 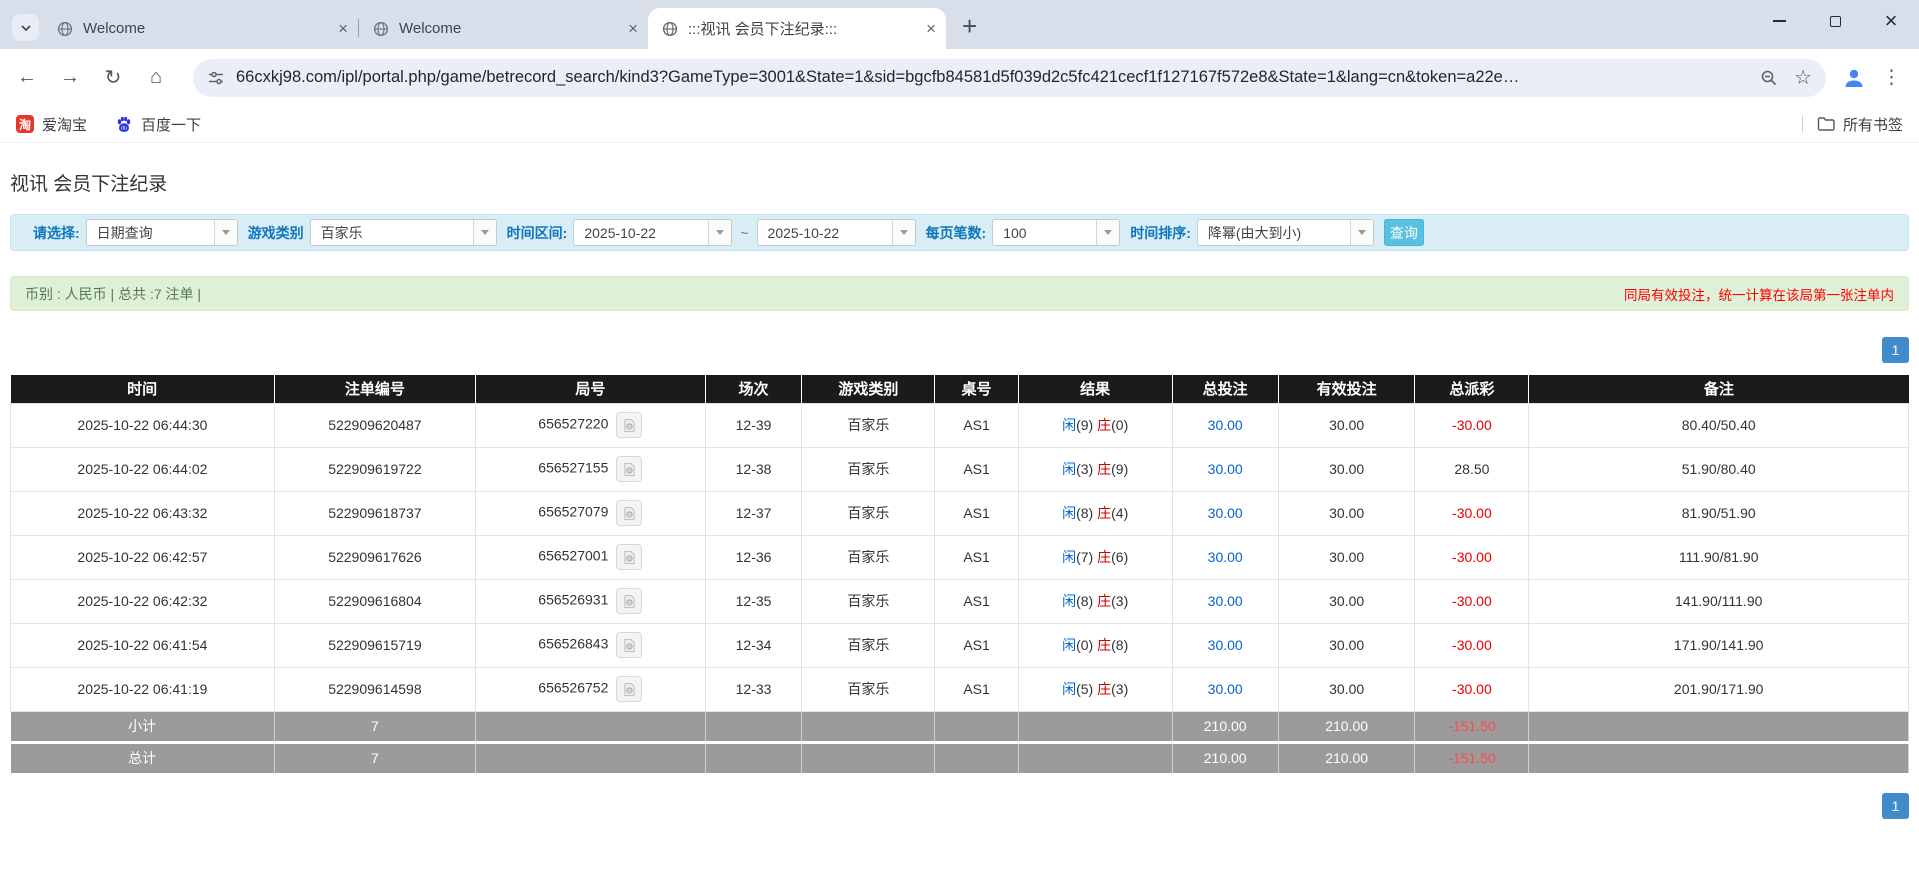 I want to click on bookmark-taobao: 淘 爱淘宝, so click(x=51, y=124).